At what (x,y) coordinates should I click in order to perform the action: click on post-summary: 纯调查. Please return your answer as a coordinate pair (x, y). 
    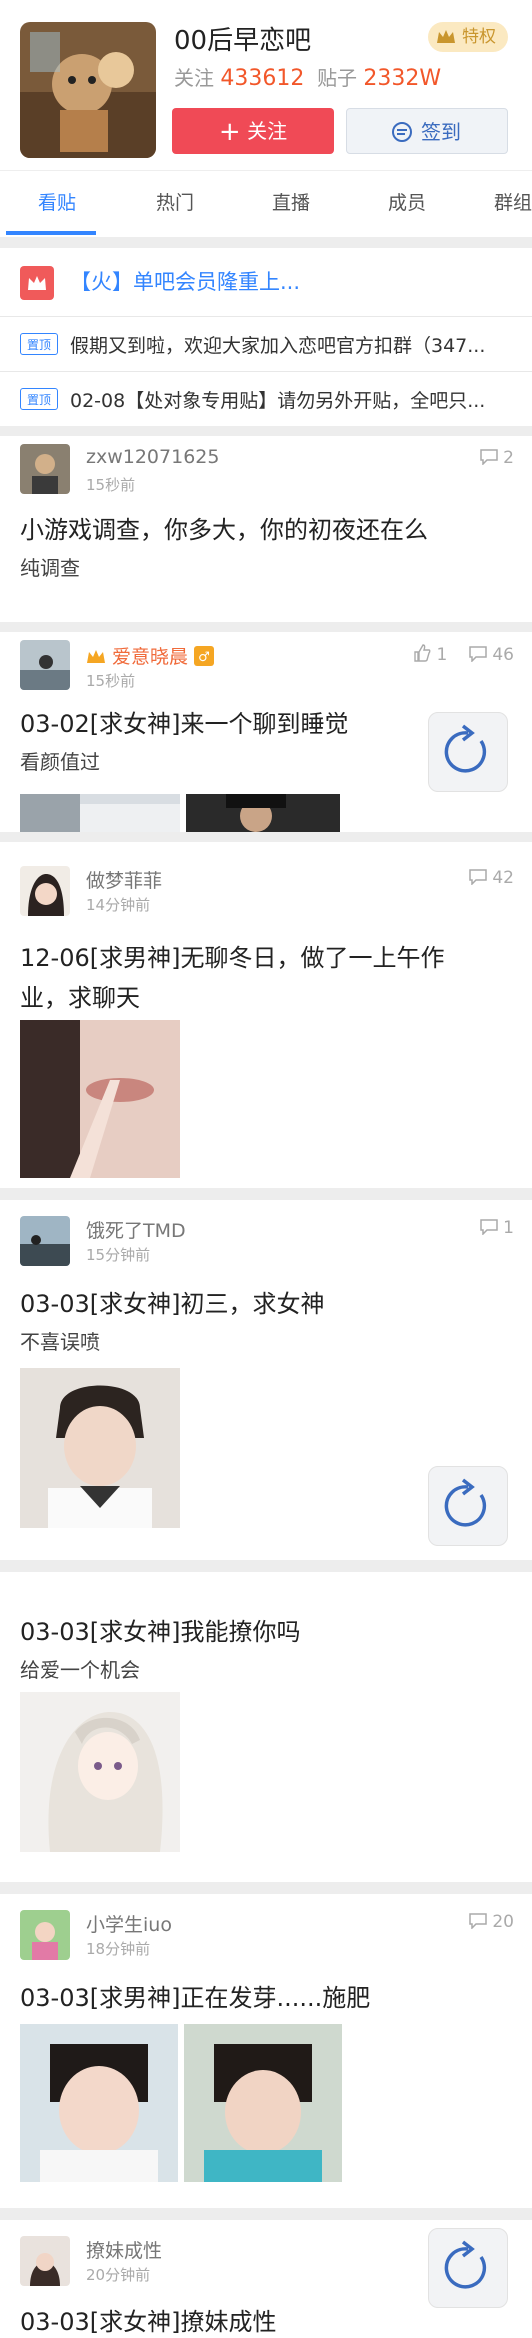
    Looking at the image, I should click on (50, 568).